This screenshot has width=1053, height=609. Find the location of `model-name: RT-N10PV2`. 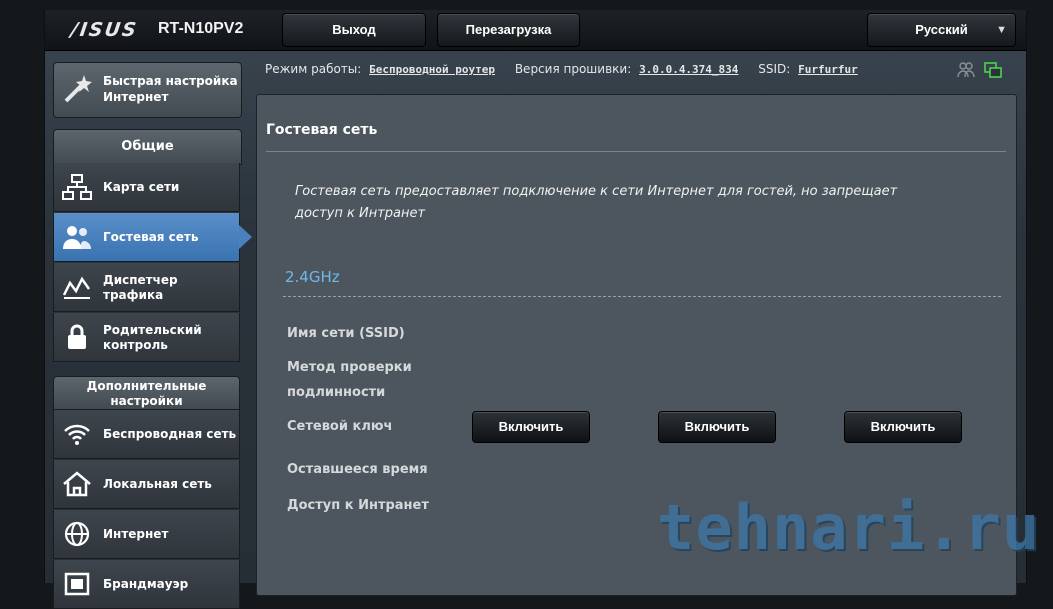

model-name: RT-N10PV2 is located at coordinates (201, 28).